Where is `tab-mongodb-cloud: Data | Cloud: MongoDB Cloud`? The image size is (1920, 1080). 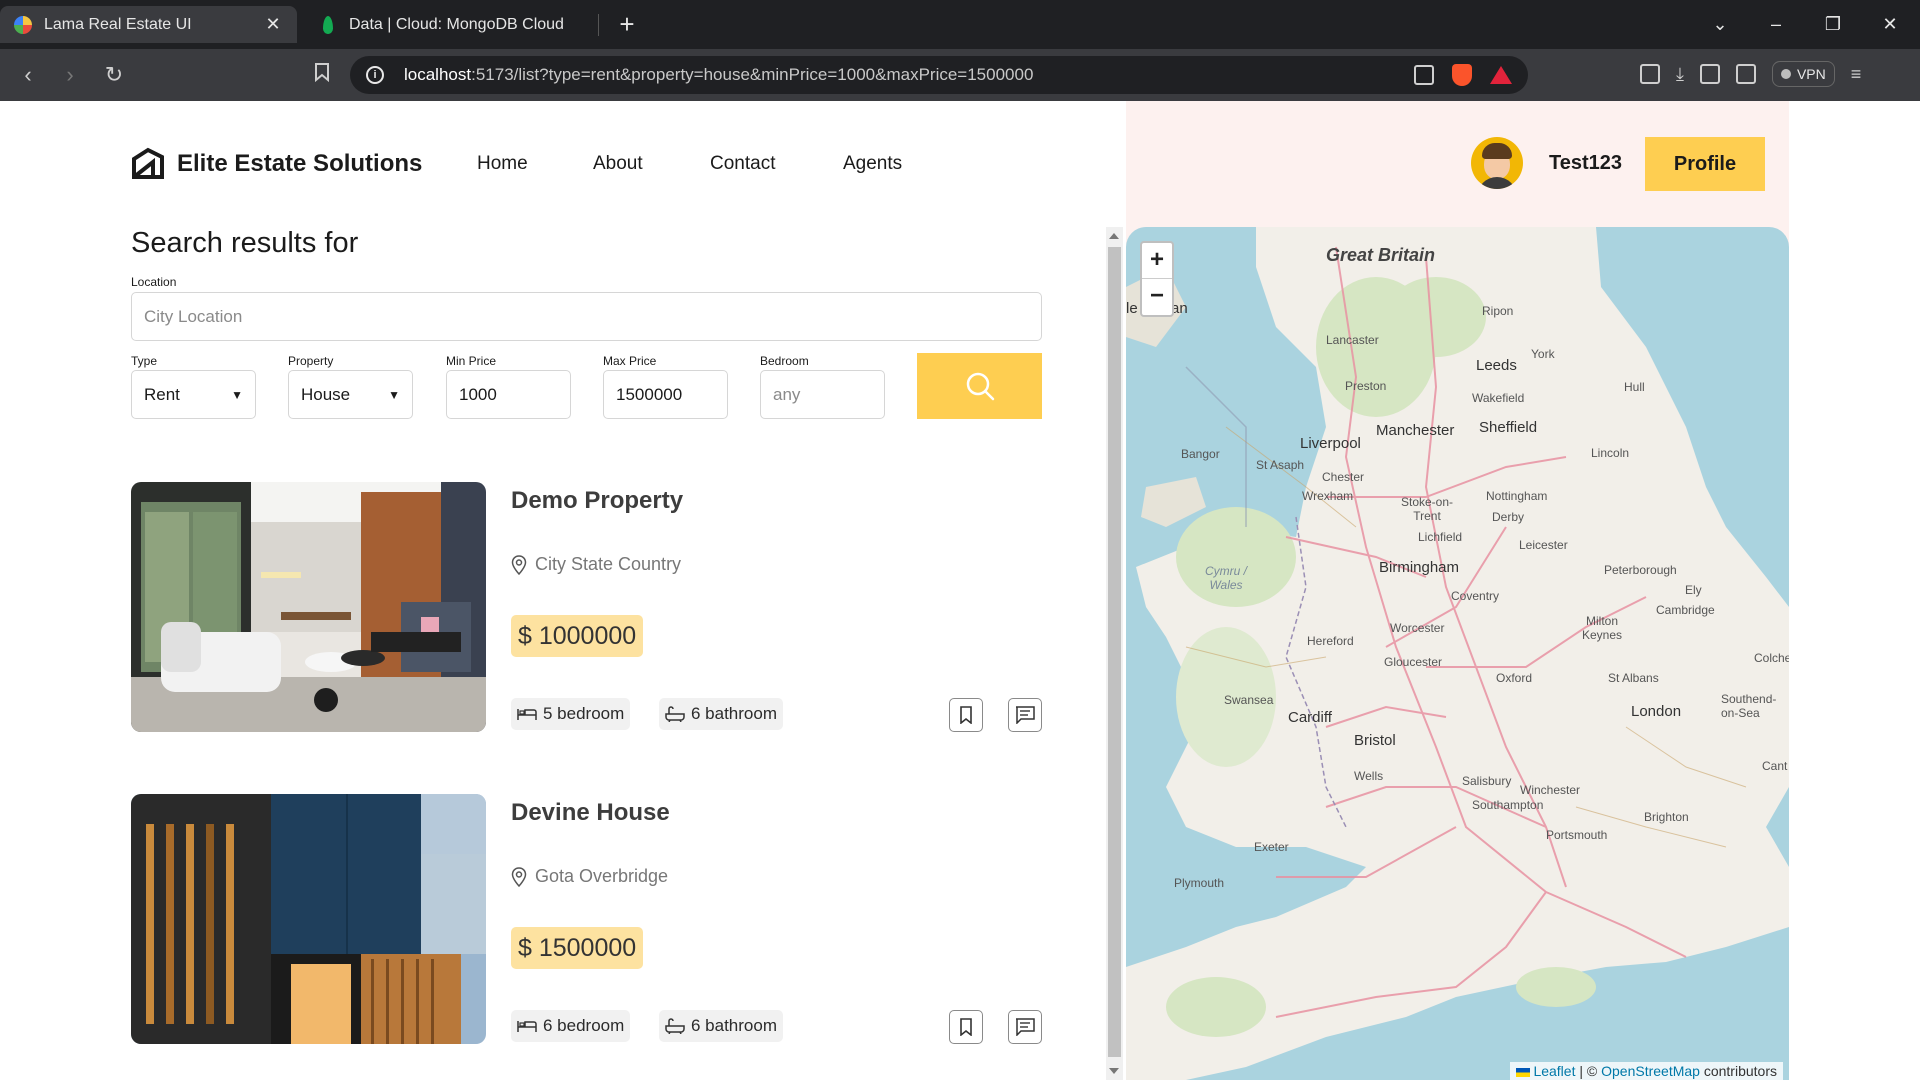 tab-mongodb-cloud: Data | Cloud: MongoDB Cloud is located at coordinates (450, 24).